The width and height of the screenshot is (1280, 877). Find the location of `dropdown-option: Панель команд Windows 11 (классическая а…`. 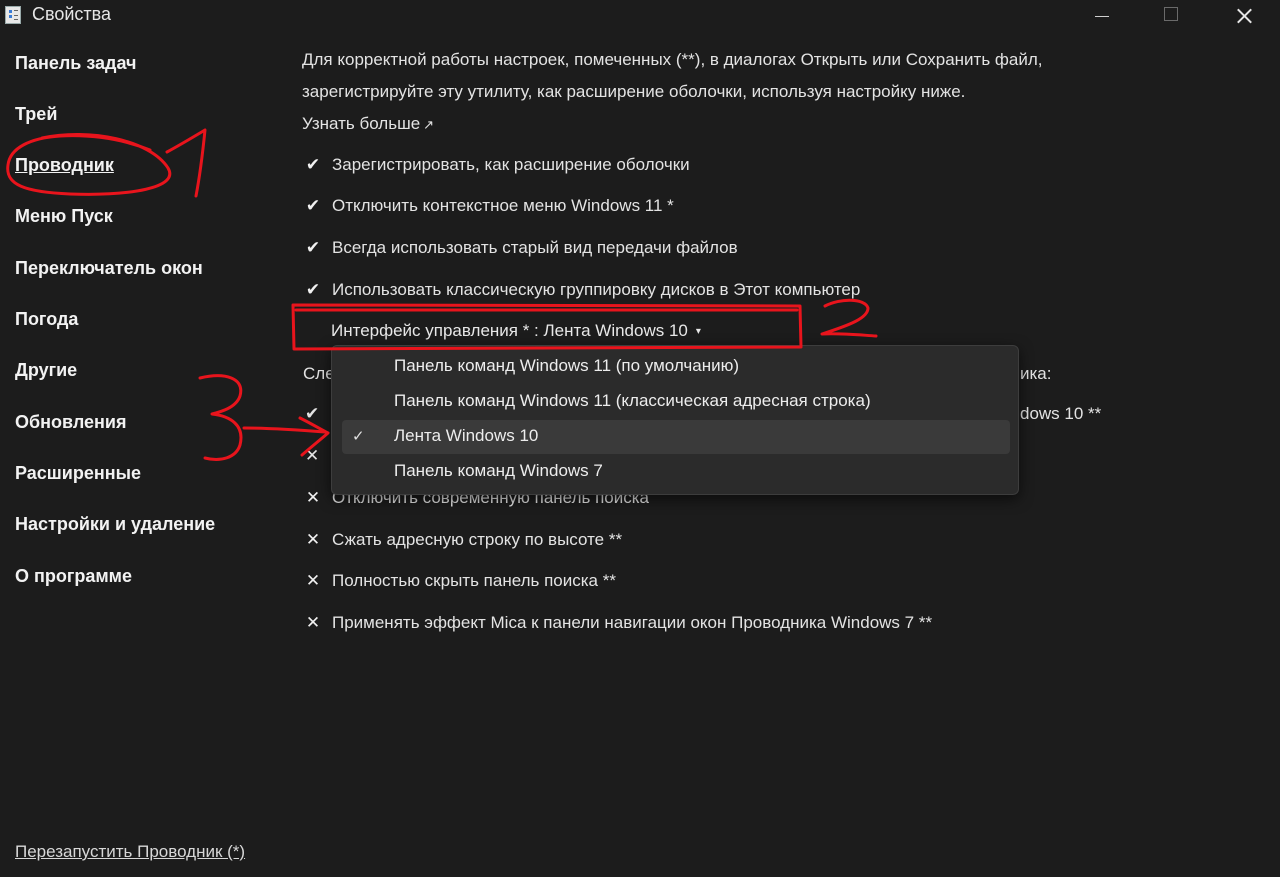

dropdown-option: Панель команд Windows 11 (классическая а… is located at coordinates (676, 402).